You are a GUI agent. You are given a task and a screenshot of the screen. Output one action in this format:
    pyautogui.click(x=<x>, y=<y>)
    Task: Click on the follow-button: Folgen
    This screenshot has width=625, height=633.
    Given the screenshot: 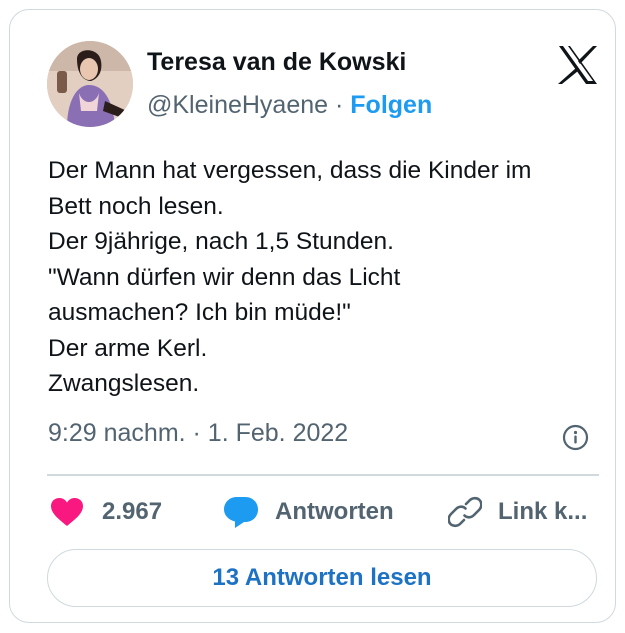 What is the action you would take?
    pyautogui.click(x=391, y=105)
    